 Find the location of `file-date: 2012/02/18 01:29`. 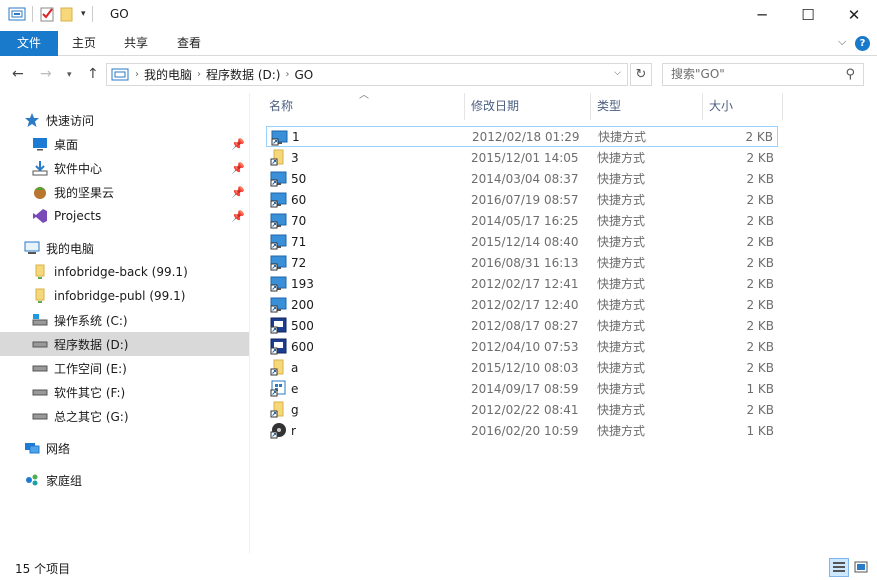

file-date: 2012/02/18 01:29 is located at coordinates (526, 136).